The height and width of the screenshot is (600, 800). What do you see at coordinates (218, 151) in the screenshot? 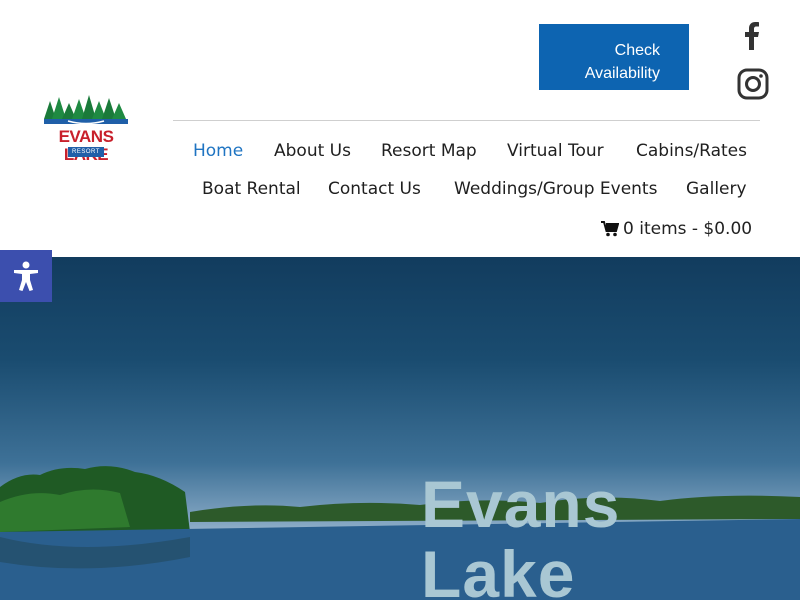
I see `nav-home: Home` at bounding box center [218, 151].